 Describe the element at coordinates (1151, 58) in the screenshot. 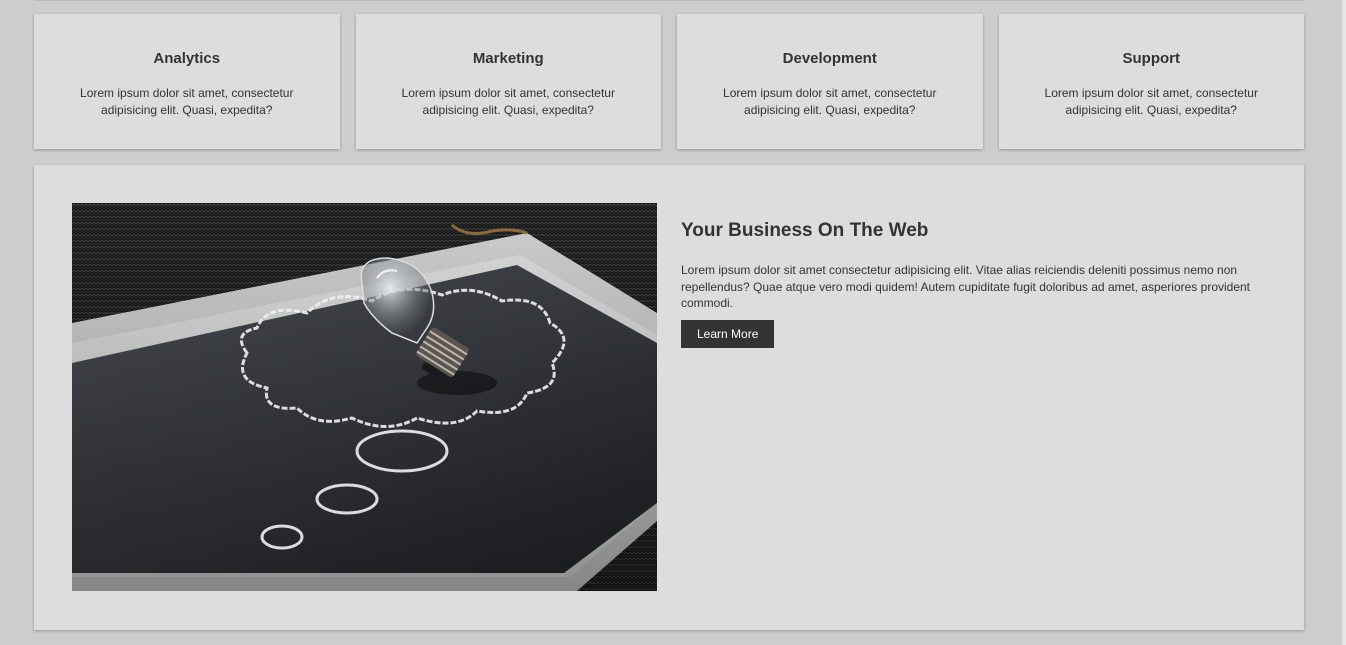

I see `service-title: Support` at that location.